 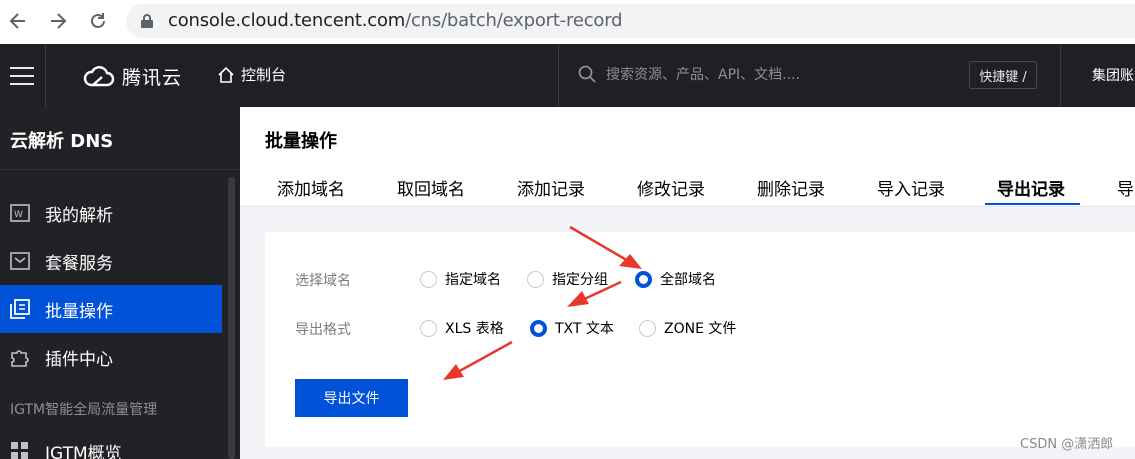 I want to click on tab-more: 导, so click(x=1125, y=187).